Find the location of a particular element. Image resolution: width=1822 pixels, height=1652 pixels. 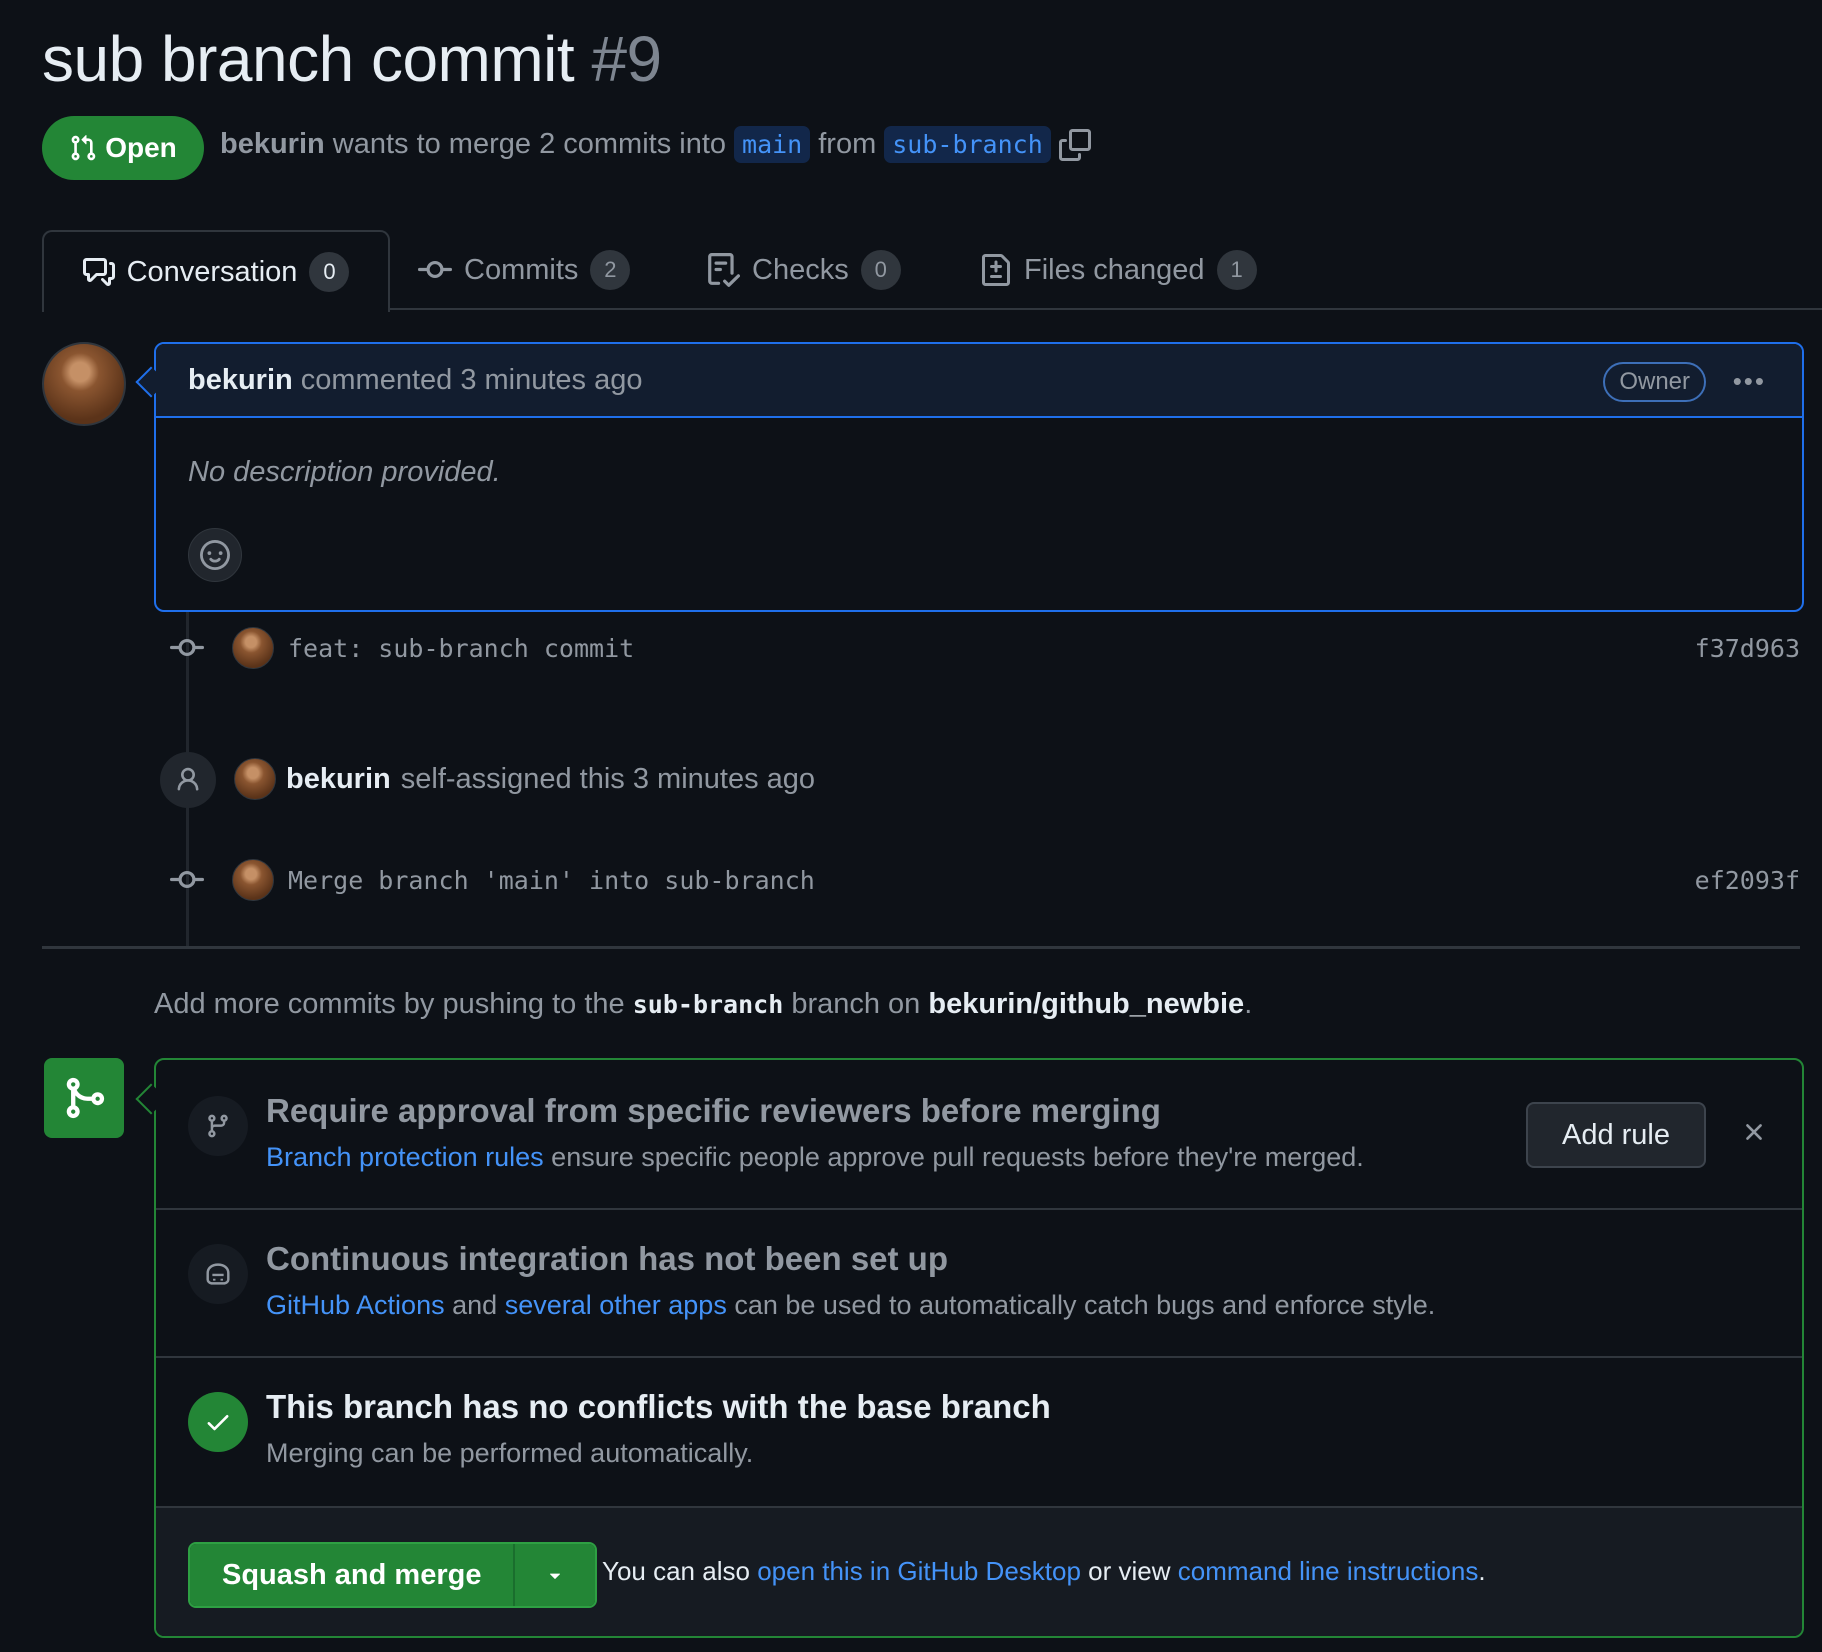

commit-sha: f37d963 is located at coordinates (1747, 648).